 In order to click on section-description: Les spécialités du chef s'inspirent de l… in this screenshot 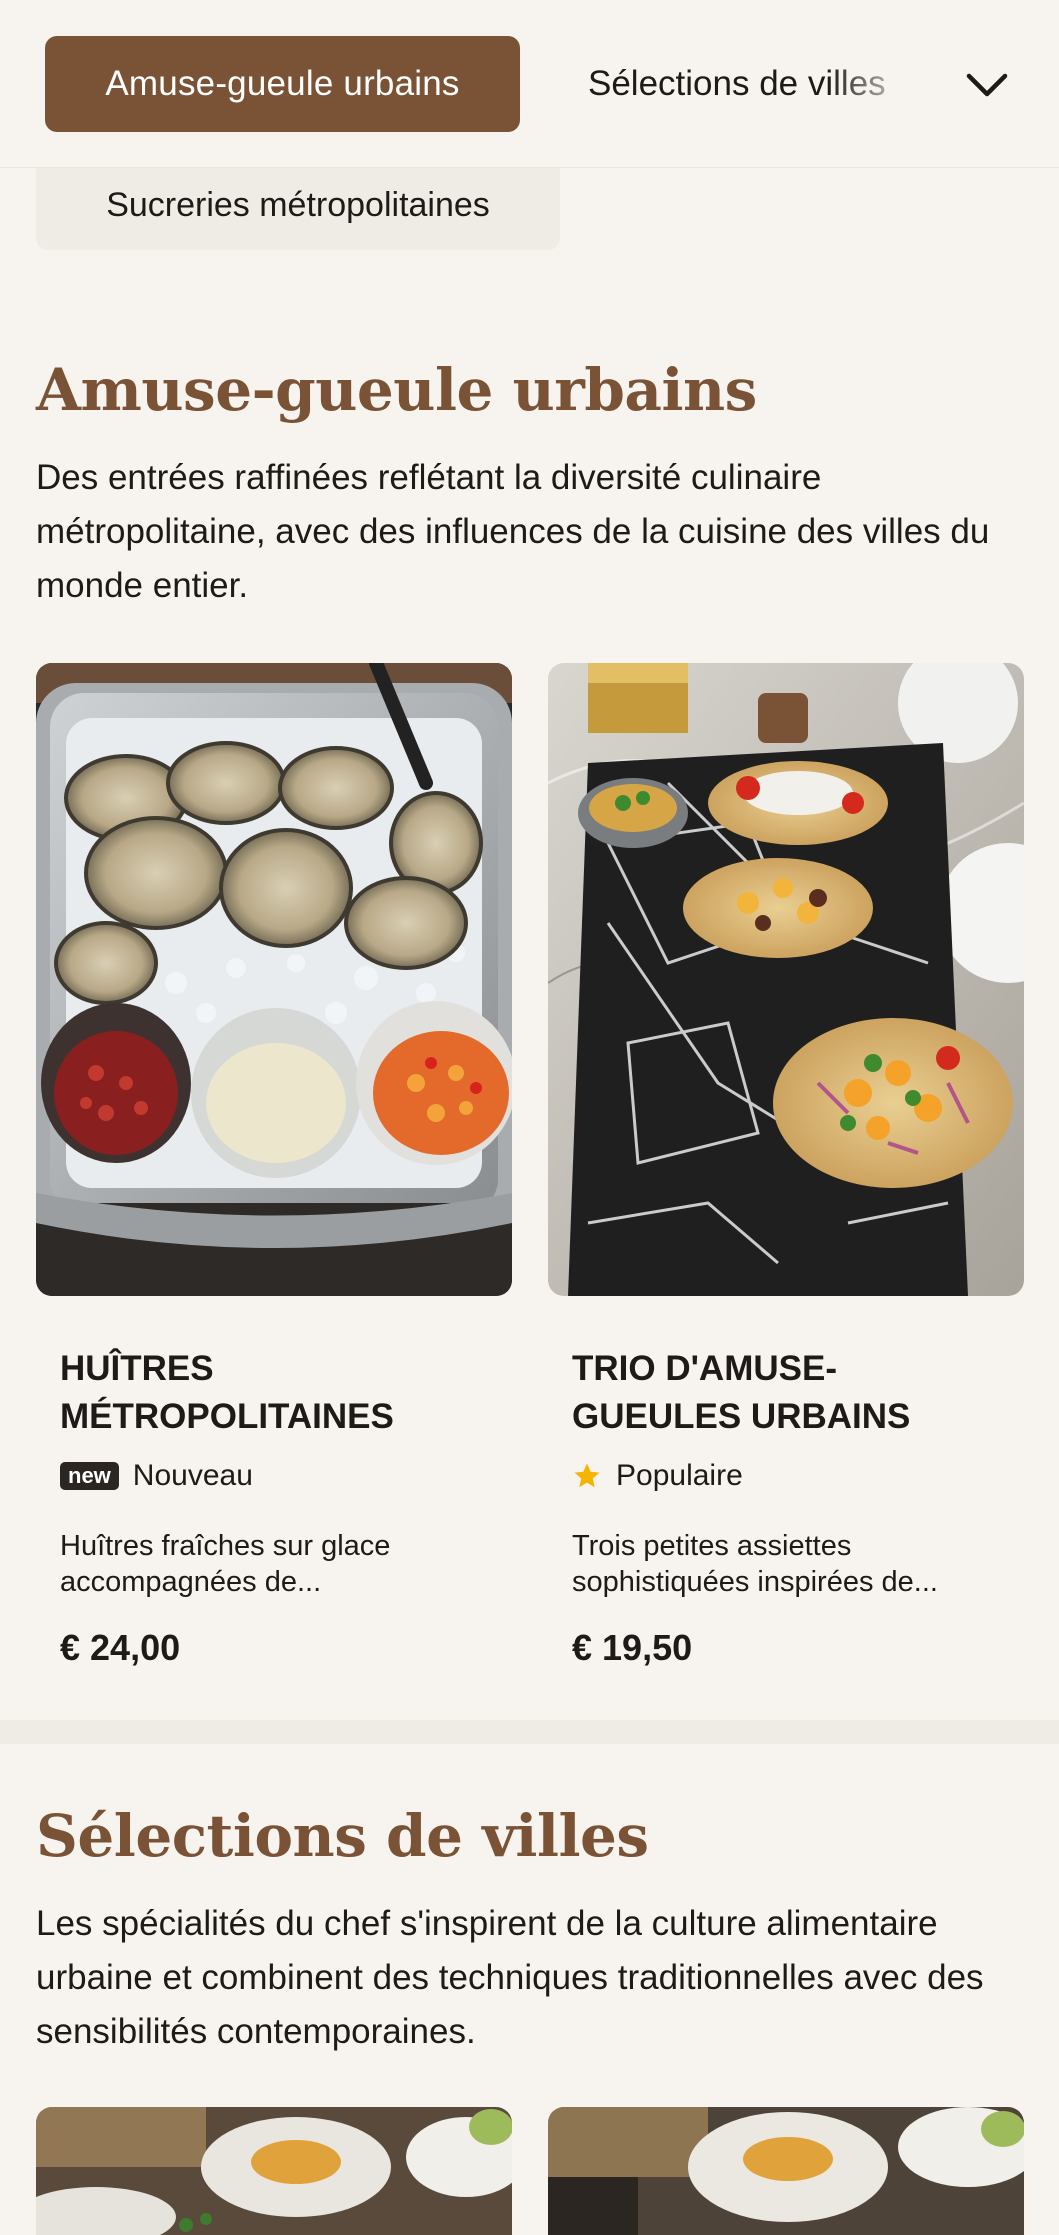, I will do `click(510, 1977)`.